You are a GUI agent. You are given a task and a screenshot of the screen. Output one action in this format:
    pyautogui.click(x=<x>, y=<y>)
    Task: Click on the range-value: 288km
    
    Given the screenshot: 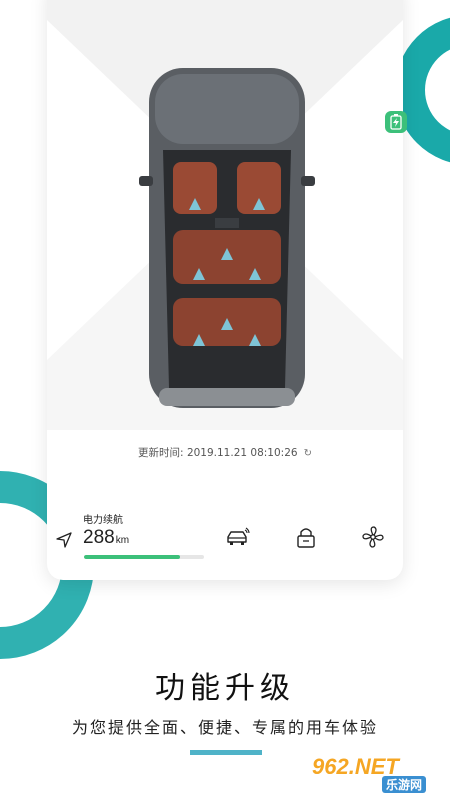 What is the action you would take?
    pyautogui.click(x=106, y=538)
    